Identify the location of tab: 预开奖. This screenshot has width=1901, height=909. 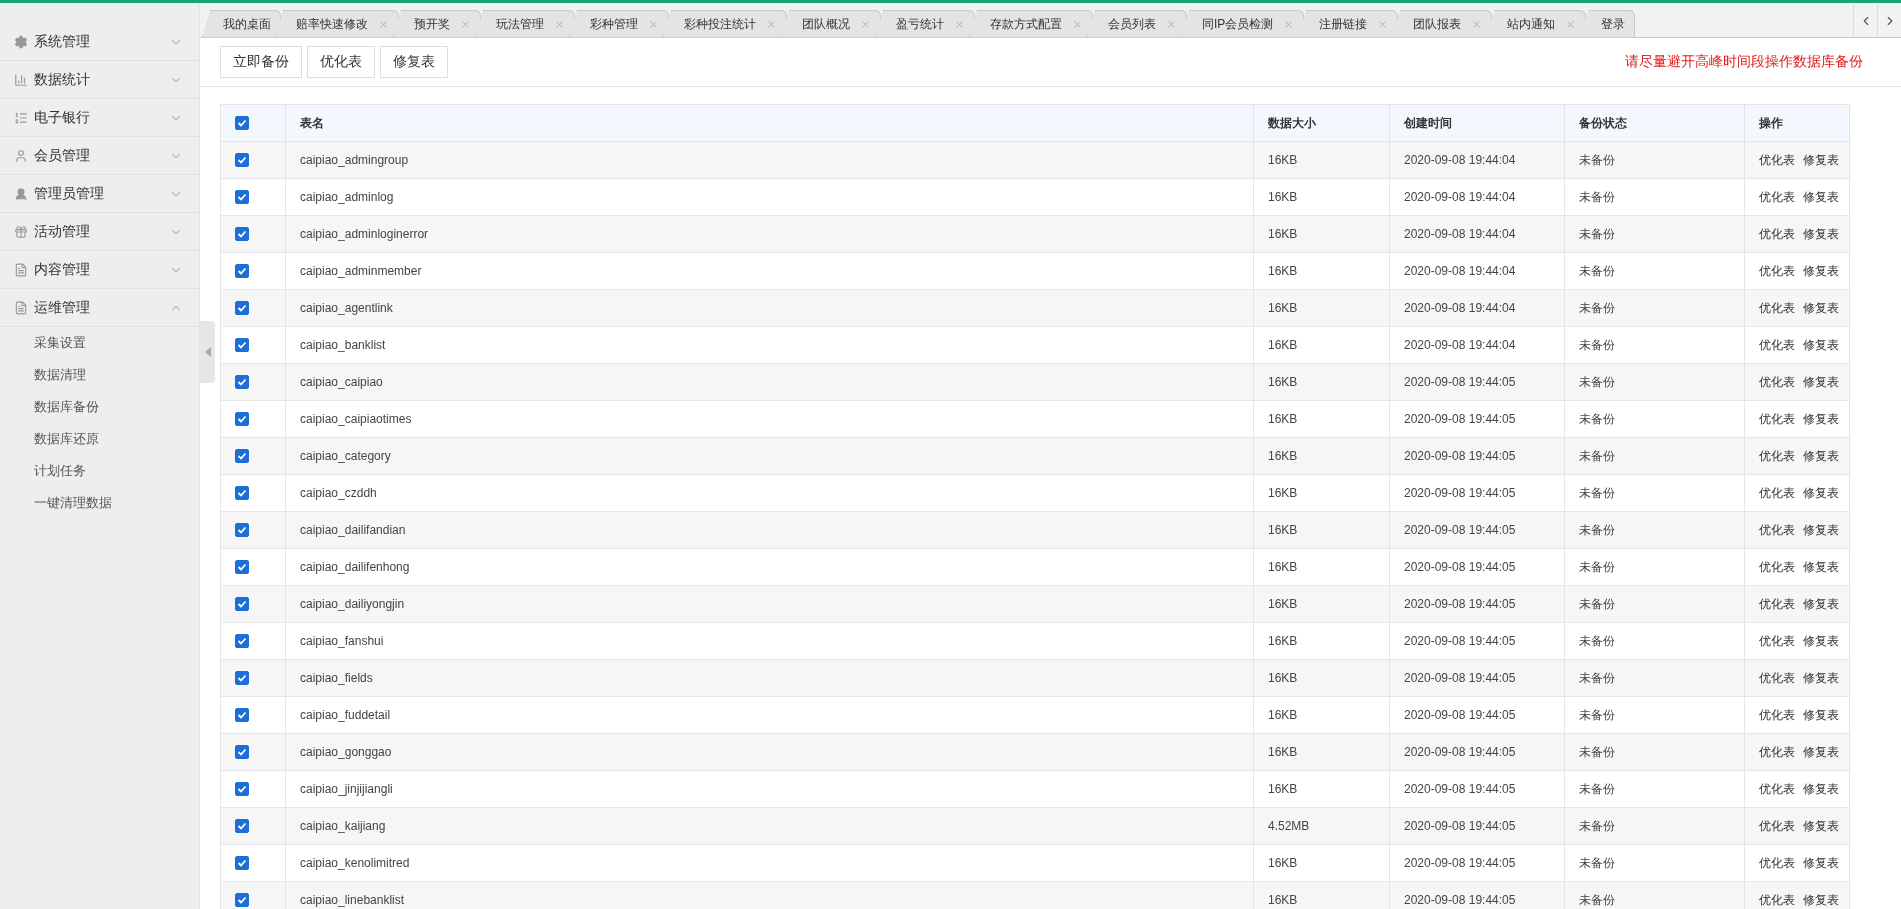
(437, 23).